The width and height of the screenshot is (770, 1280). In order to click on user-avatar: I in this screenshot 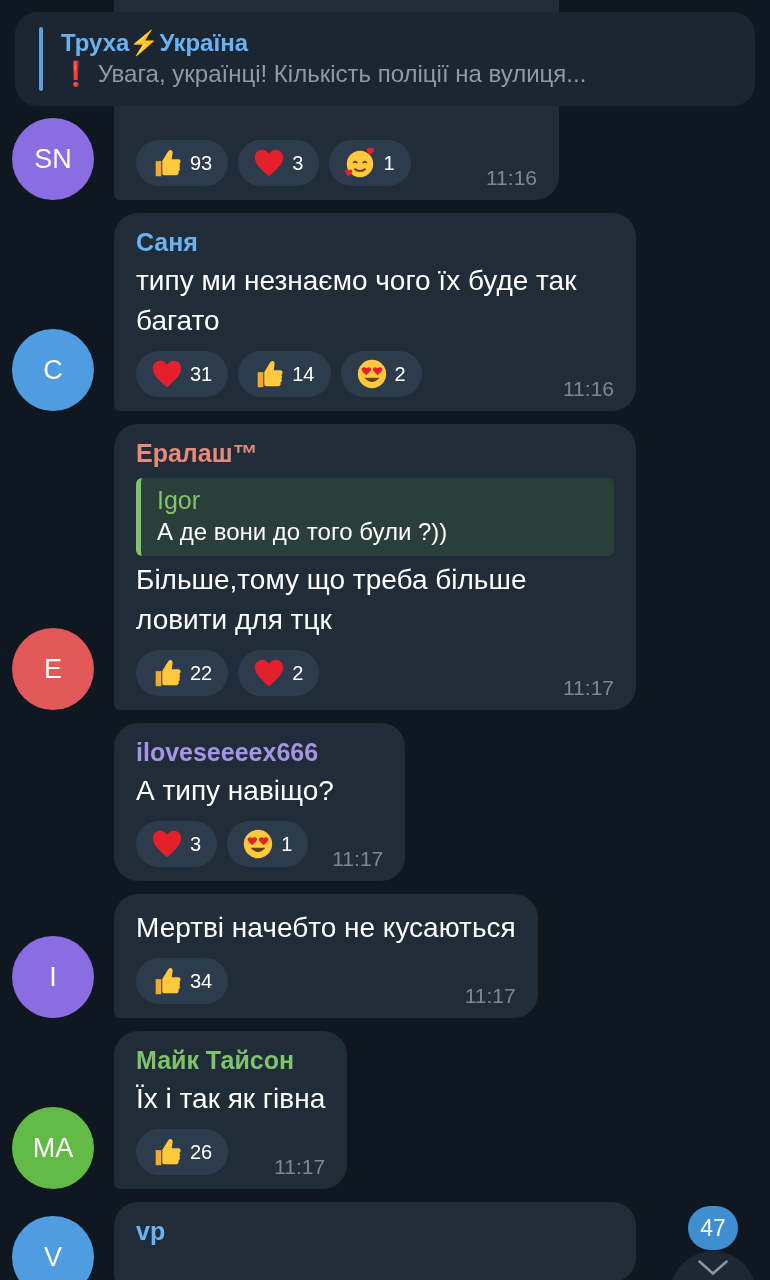, I will do `click(53, 977)`.